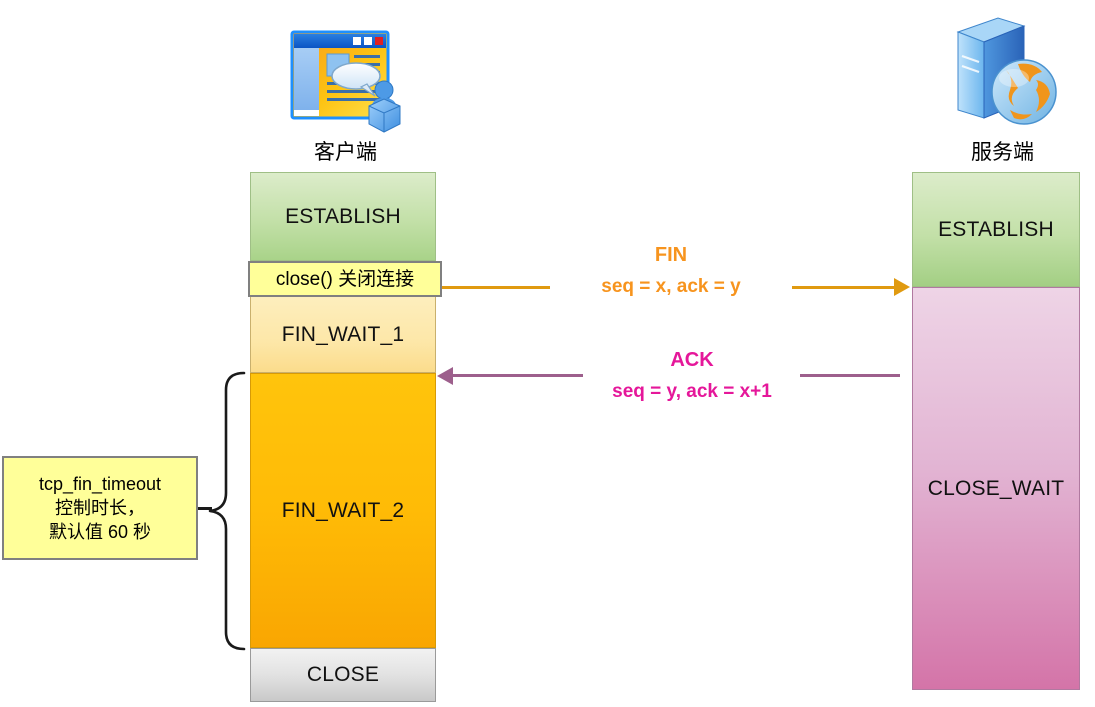  I want to click on fin-arrow-line-right, so click(843, 287).